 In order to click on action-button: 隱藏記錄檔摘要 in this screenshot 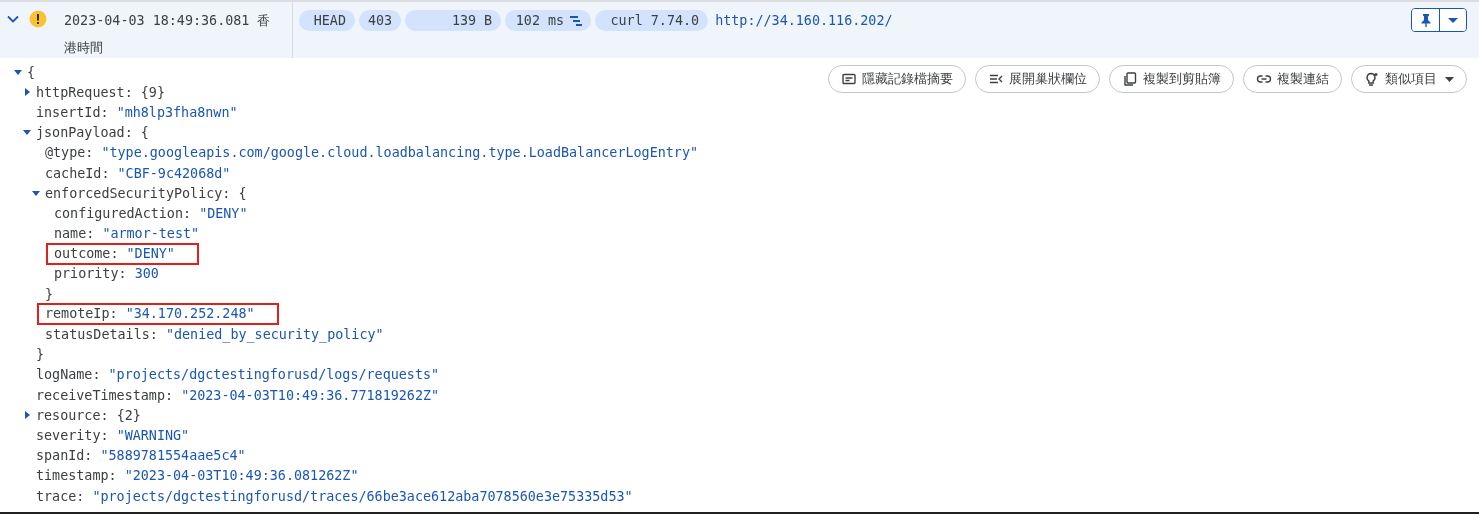, I will do `click(897, 79)`.